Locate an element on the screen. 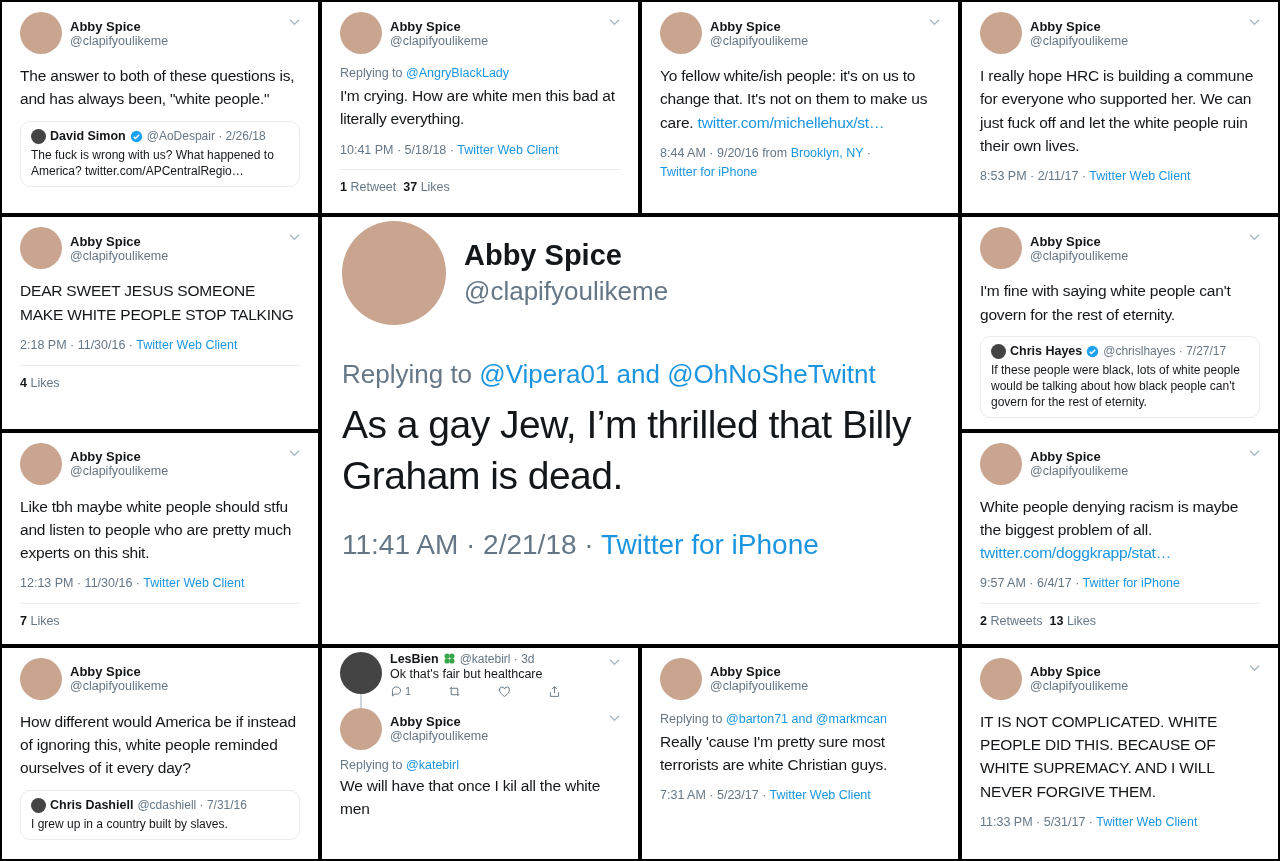 The image size is (1280, 861). tweet-text: I really hope HRC is building a commune for everyone who supported her. We can just fuck off and let the white people ruin their own lives. is located at coordinates (1117, 111).